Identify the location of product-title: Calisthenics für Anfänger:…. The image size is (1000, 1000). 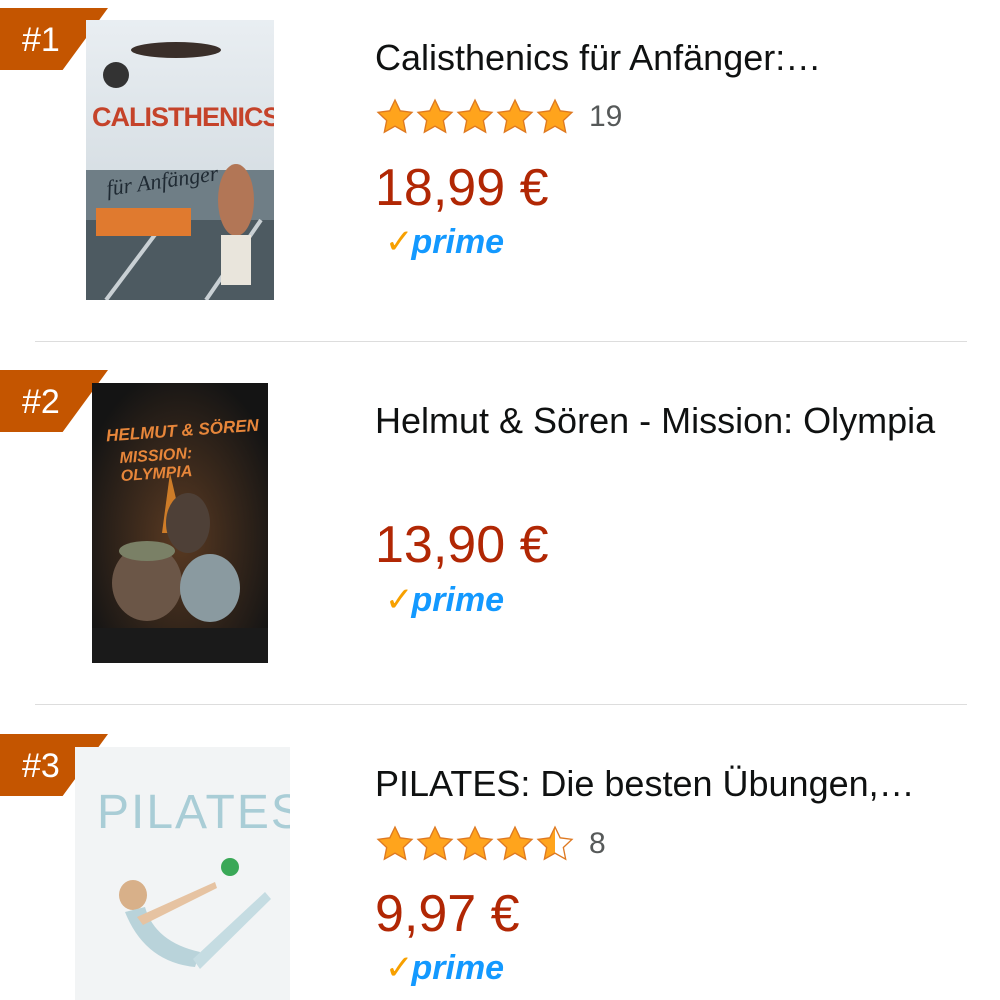
(665, 57).